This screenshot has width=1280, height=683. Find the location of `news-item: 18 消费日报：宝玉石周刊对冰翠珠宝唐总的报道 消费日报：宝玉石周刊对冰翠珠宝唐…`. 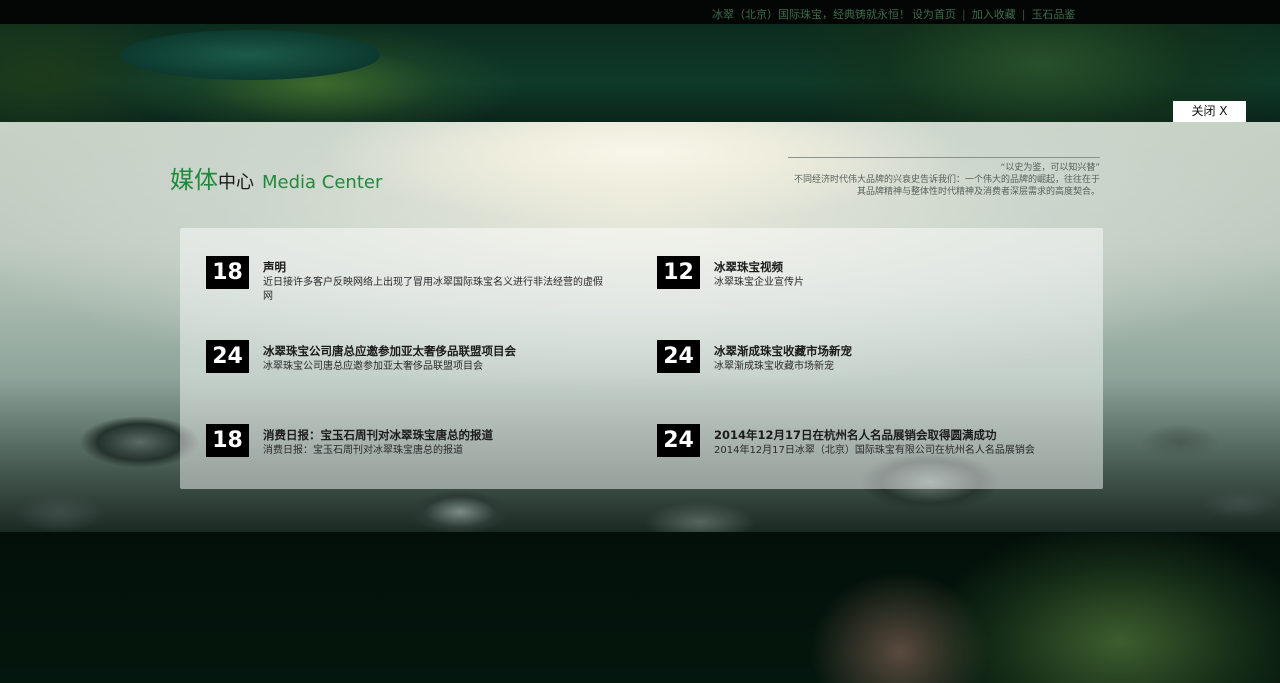

news-item: 18 消费日报：宝玉石周刊对冰翠珠宝唐总的报道 消费日报：宝玉石周刊对冰翠珠宝唐… is located at coordinates (406, 454).